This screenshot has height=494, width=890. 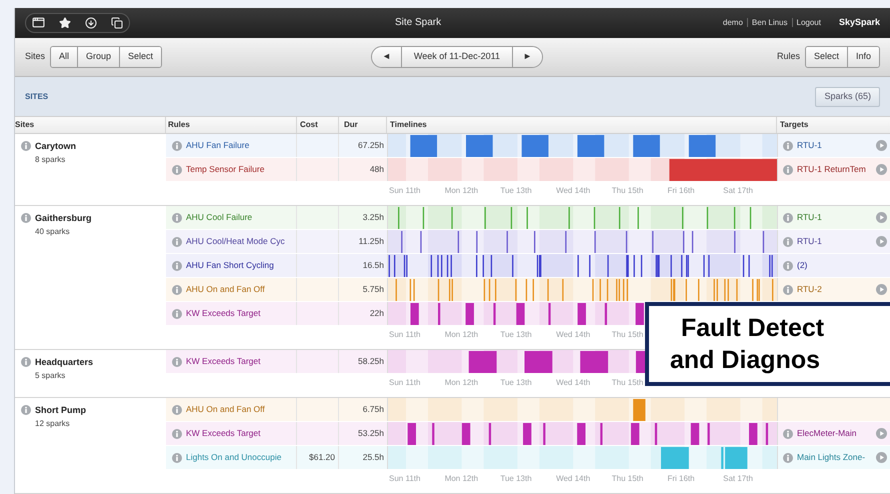 What do you see at coordinates (371, 241) in the screenshot?
I see `duration-cell: 11.25h` at bounding box center [371, 241].